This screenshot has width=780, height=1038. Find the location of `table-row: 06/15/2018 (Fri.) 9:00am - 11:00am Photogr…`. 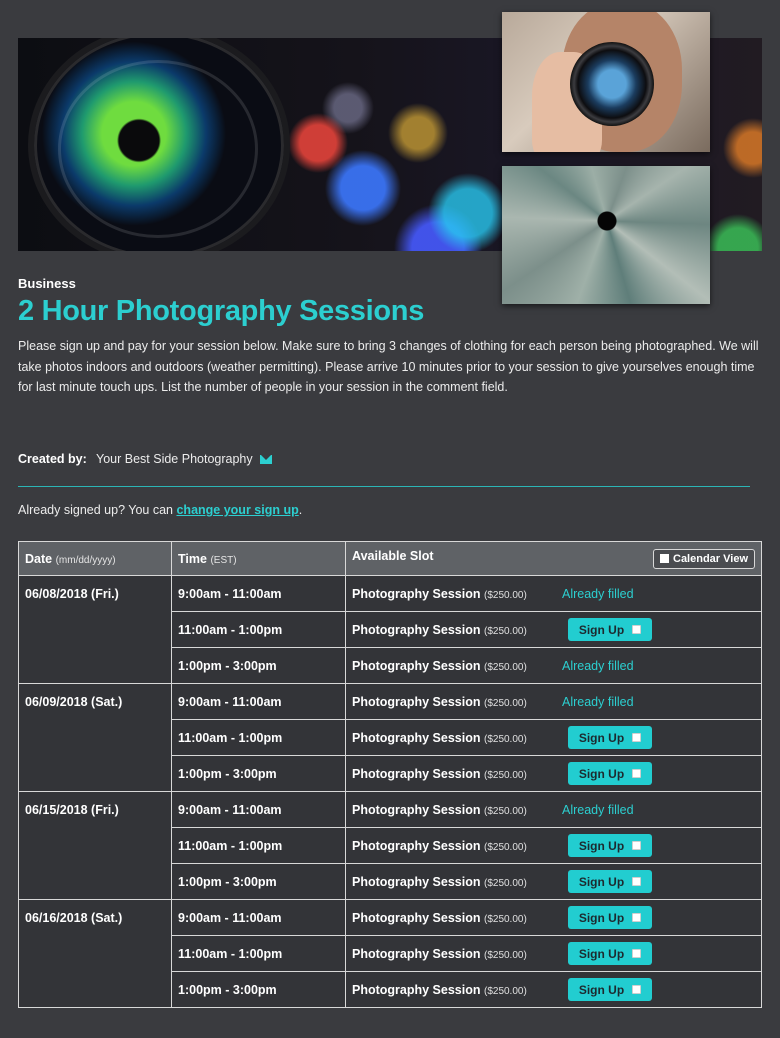

table-row: 06/15/2018 (Fri.) 9:00am - 11:00am Photogr… is located at coordinates (390, 845).